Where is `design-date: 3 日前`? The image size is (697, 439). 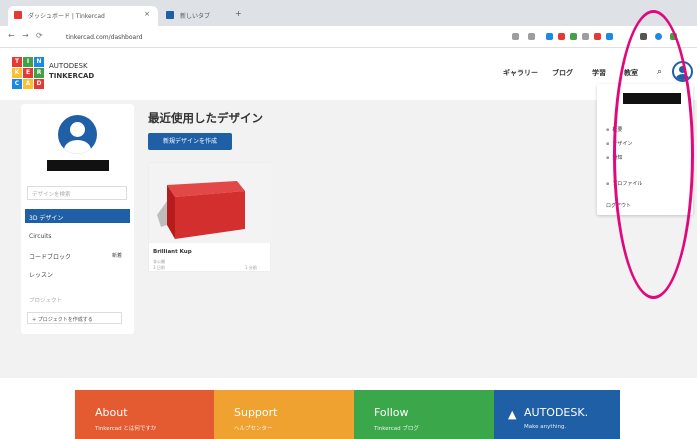 design-date: 3 日前 is located at coordinates (159, 267).